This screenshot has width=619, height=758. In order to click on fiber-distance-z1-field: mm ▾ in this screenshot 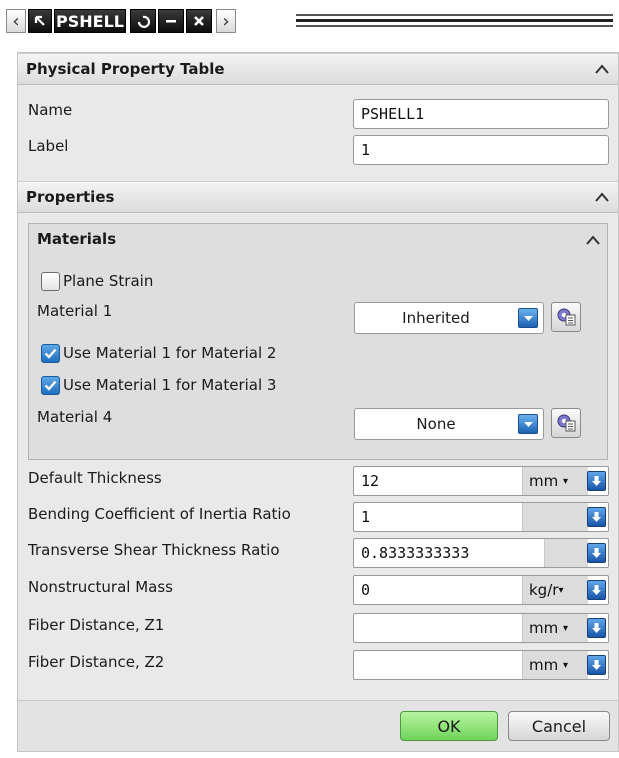, I will do `click(481, 628)`.